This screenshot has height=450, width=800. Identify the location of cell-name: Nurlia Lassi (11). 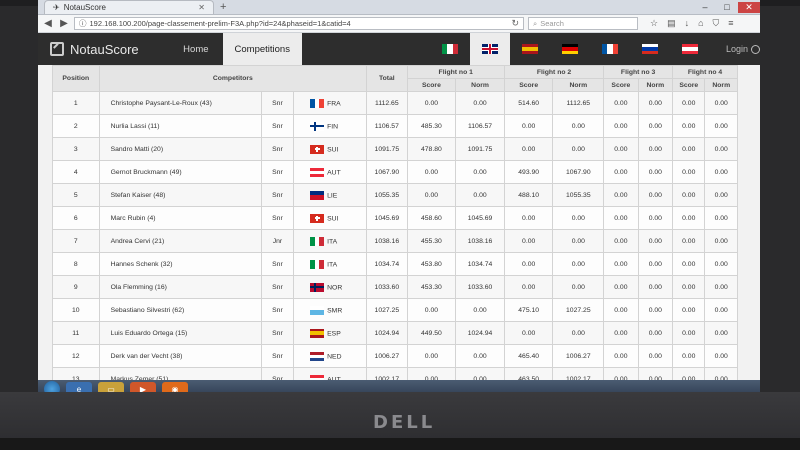
(180, 126).